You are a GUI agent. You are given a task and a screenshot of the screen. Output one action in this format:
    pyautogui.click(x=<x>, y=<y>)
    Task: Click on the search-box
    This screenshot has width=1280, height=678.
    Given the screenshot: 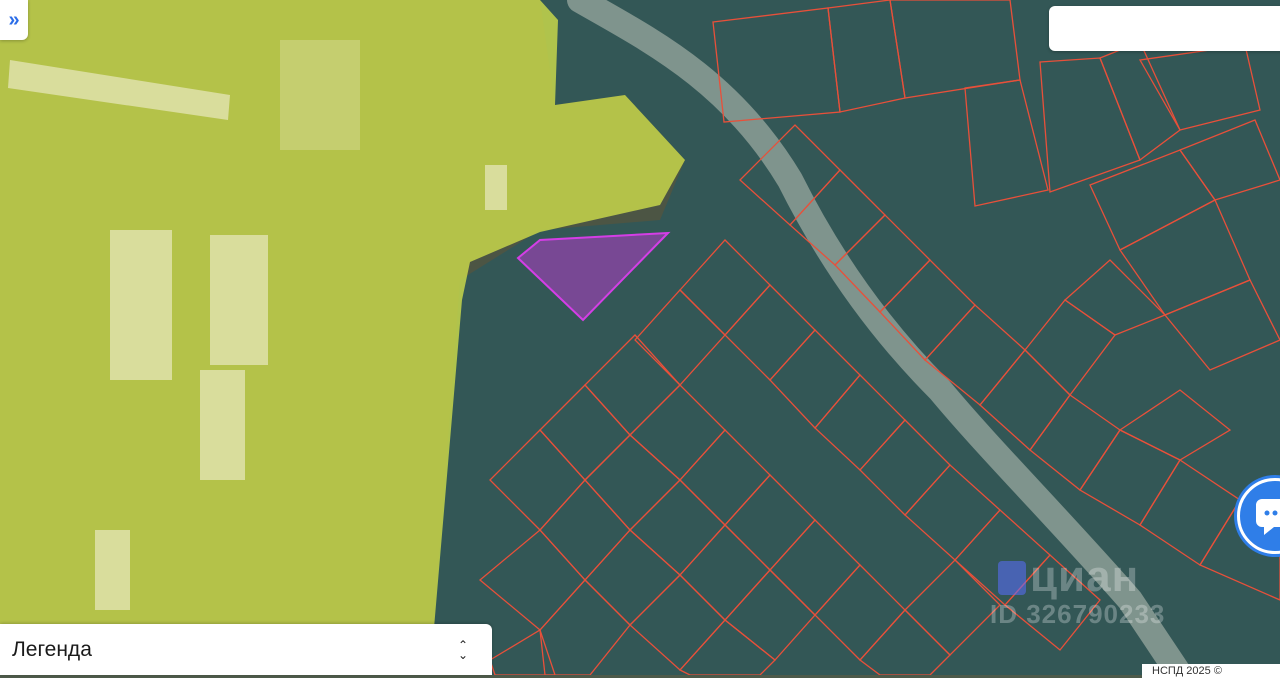 What is the action you would take?
    pyautogui.click(x=1164, y=28)
    